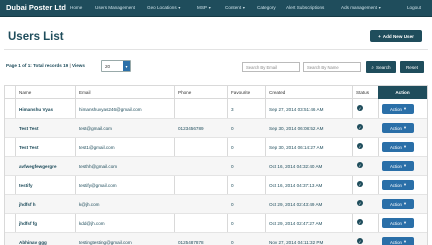  What do you see at coordinates (216, 49) in the screenshot?
I see `title-divider` at bounding box center [216, 49].